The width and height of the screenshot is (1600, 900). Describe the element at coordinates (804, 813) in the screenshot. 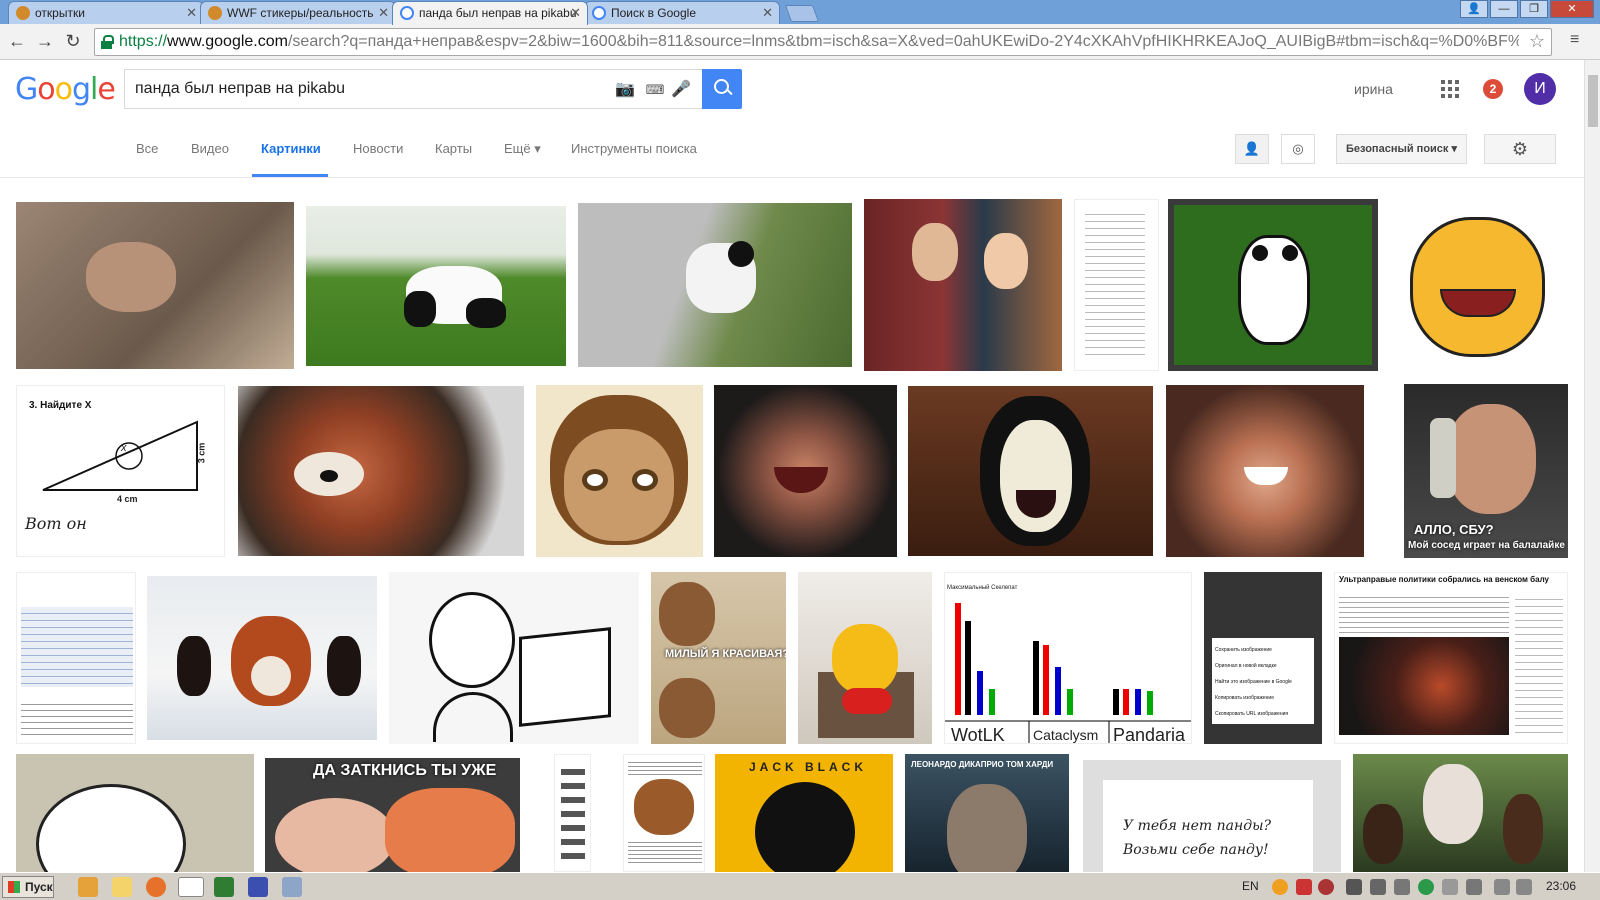

I see `image-result: JACK BLACK` at that location.